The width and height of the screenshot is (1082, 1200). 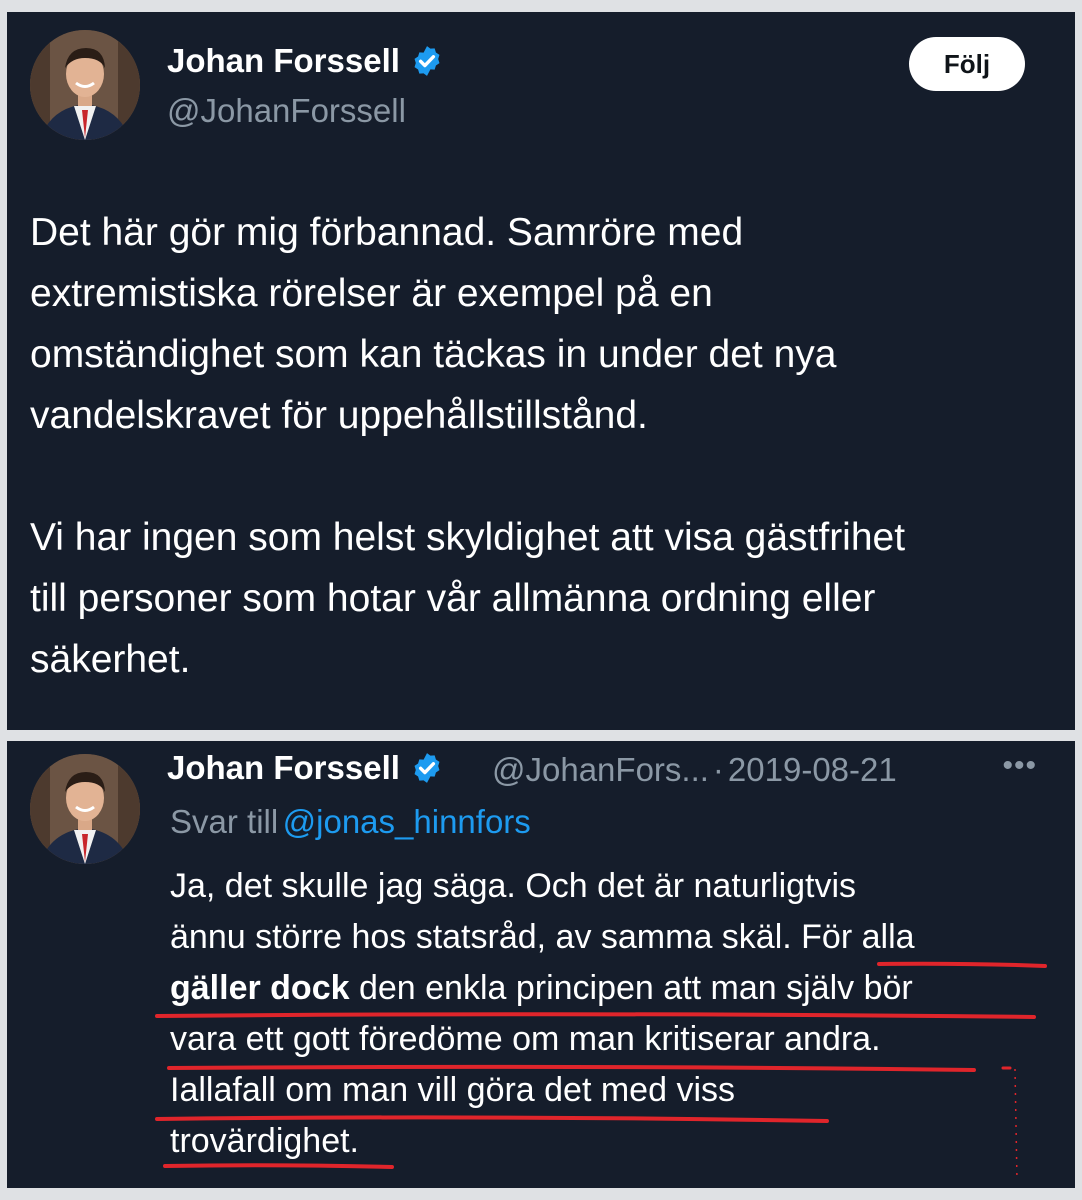 I want to click on reply-context: Svar till @jonas_hinnfors, so click(x=350, y=822).